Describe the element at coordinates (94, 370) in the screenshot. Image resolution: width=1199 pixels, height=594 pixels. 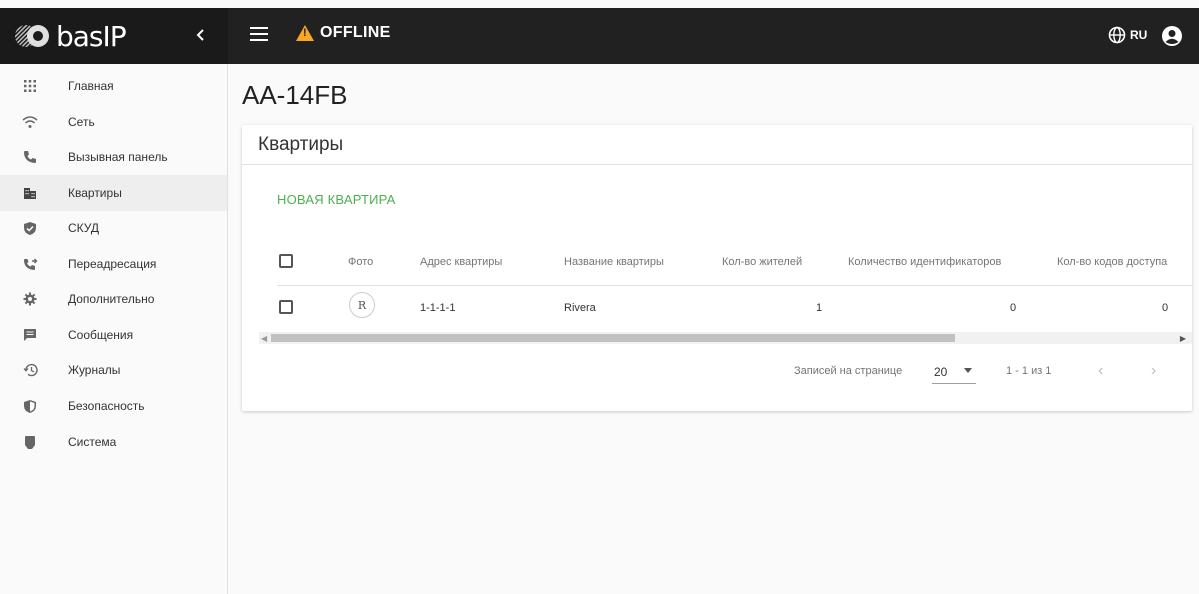
I see `sidebar-item-label: Журналы` at that location.